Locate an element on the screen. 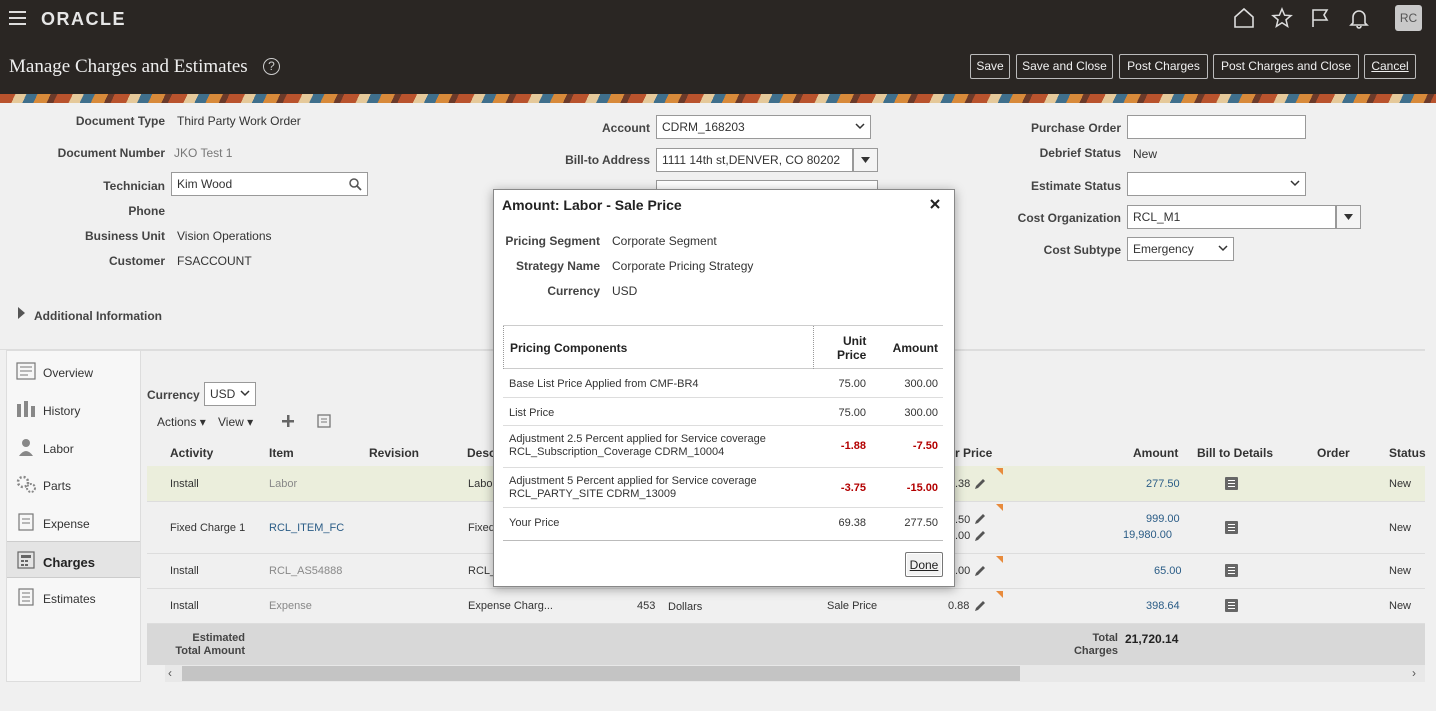 Image resolution: width=1436 pixels, height=711 pixels. description-cell: Fixed is located at coordinates (481, 528).